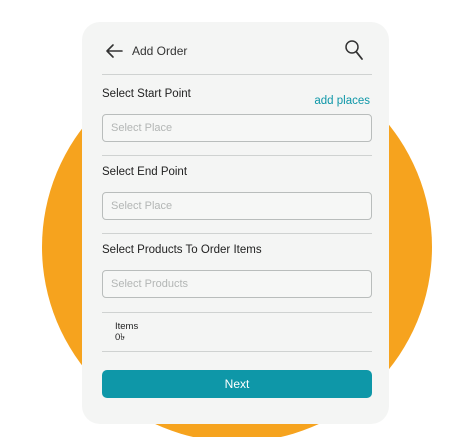 The height and width of the screenshot is (437, 474). Describe the element at coordinates (145, 172) in the screenshot. I see `end-point-label: Select End Point` at that location.